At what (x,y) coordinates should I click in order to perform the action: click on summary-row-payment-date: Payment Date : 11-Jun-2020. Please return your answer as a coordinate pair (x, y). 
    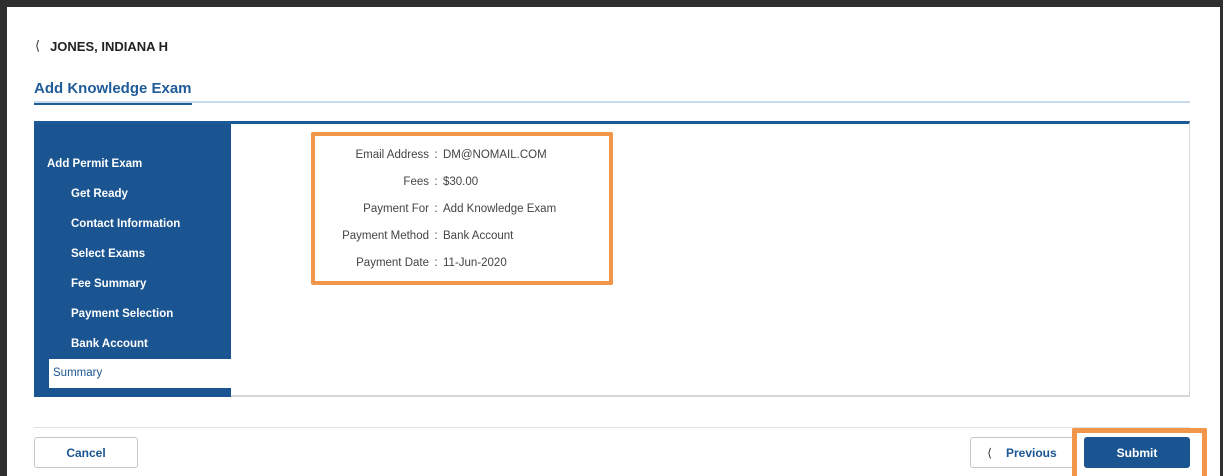
    Looking at the image, I should click on (461, 265).